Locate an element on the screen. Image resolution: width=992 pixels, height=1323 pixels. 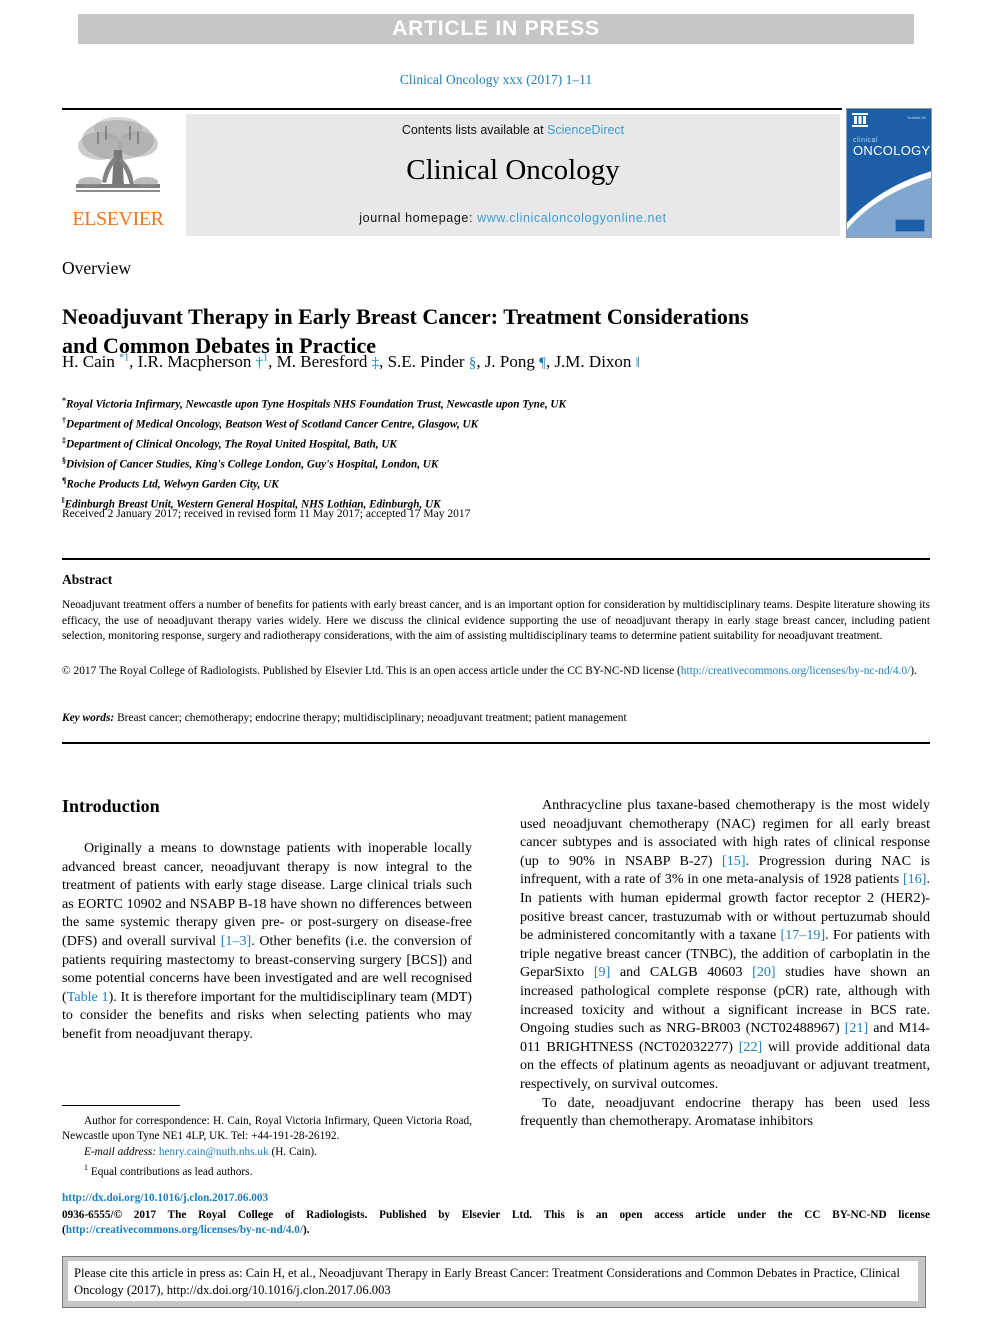
cover-corner-text: Volume 00 is located at coordinates (916, 117).